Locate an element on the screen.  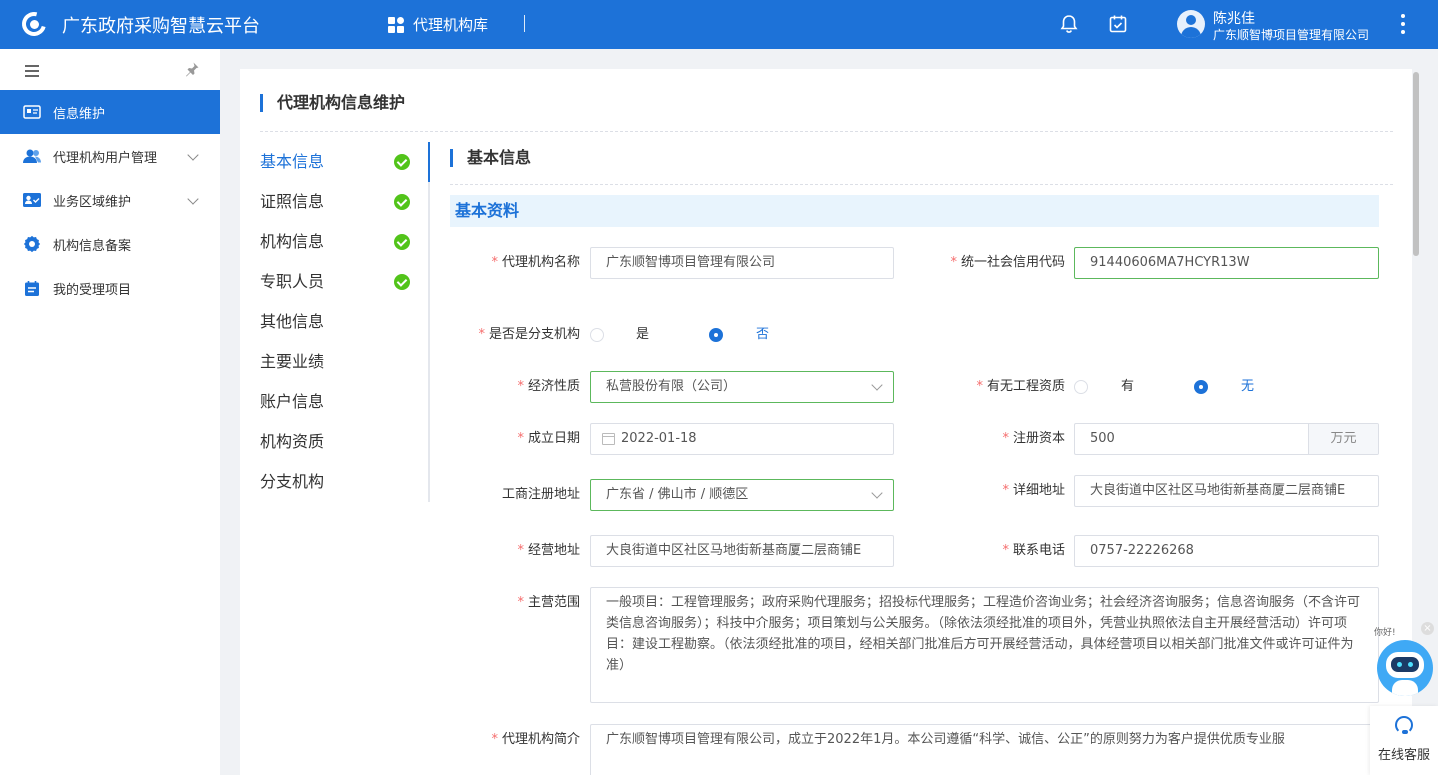
tab-other-info: 其他信息 is located at coordinates (345, 322).